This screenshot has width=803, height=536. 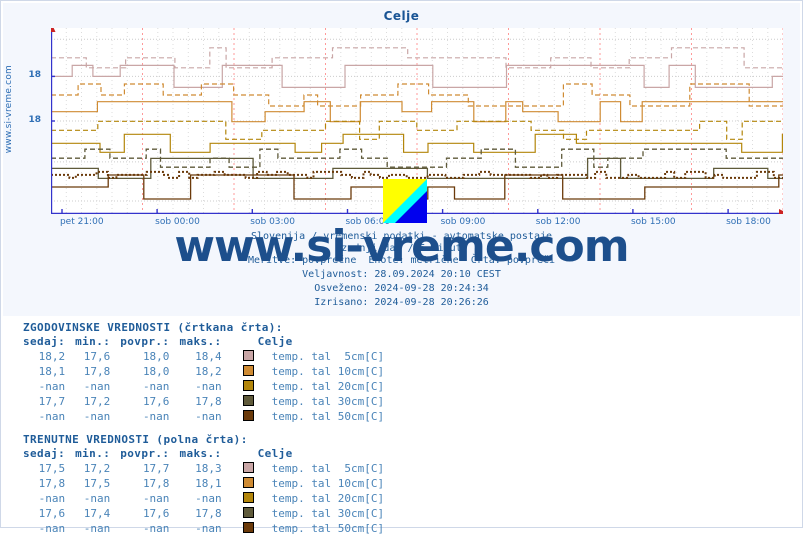 I want to click on cell-min: 17,6, so click(x=97, y=356).